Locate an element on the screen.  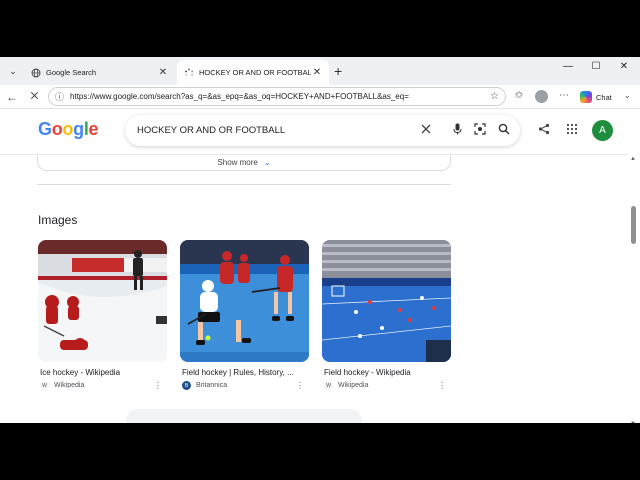
tab-title: HOCKEY OR AND OR FOOTBALL is located at coordinates (255, 72).